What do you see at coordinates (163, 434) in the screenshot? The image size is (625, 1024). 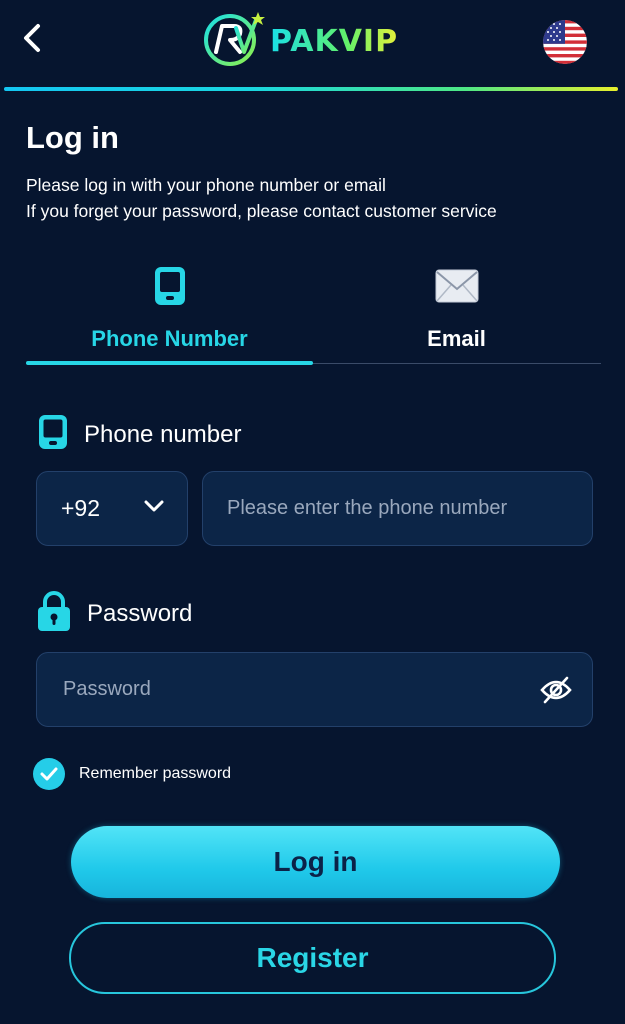 I see `phone-number-label-text: Phone number` at bounding box center [163, 434].